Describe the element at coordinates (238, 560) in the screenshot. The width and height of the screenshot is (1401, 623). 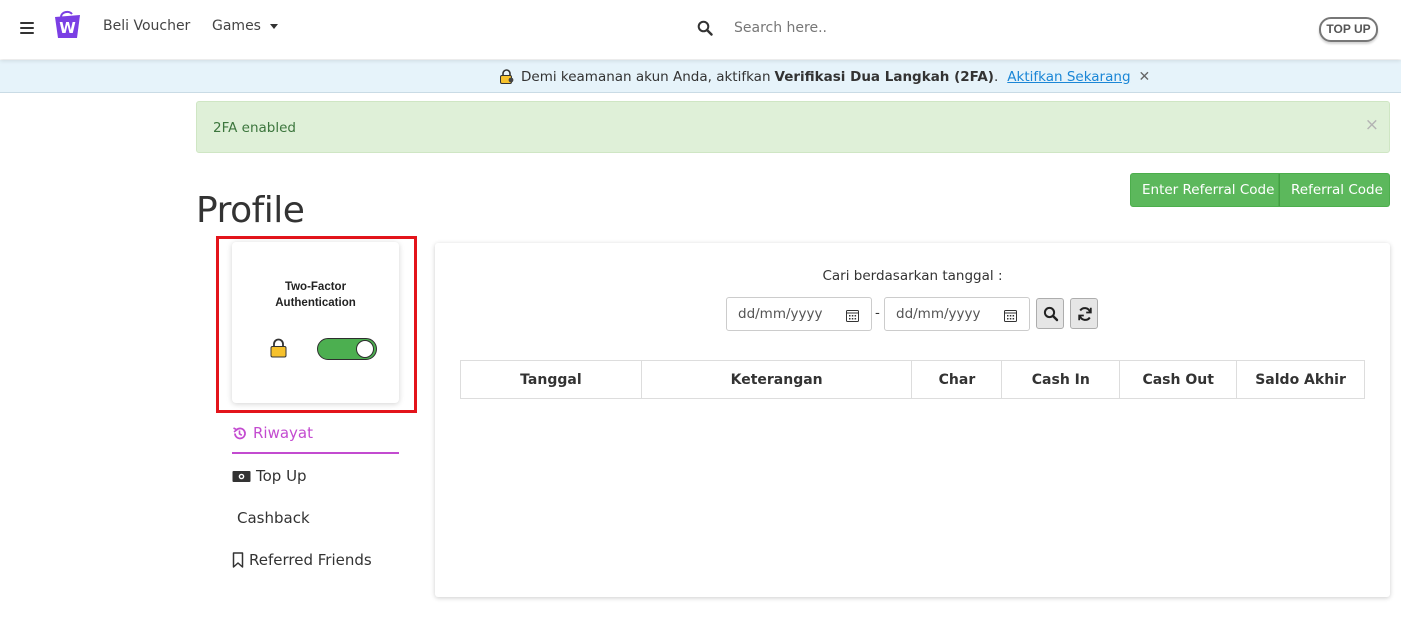
I see `bookmark-icon` at that location.